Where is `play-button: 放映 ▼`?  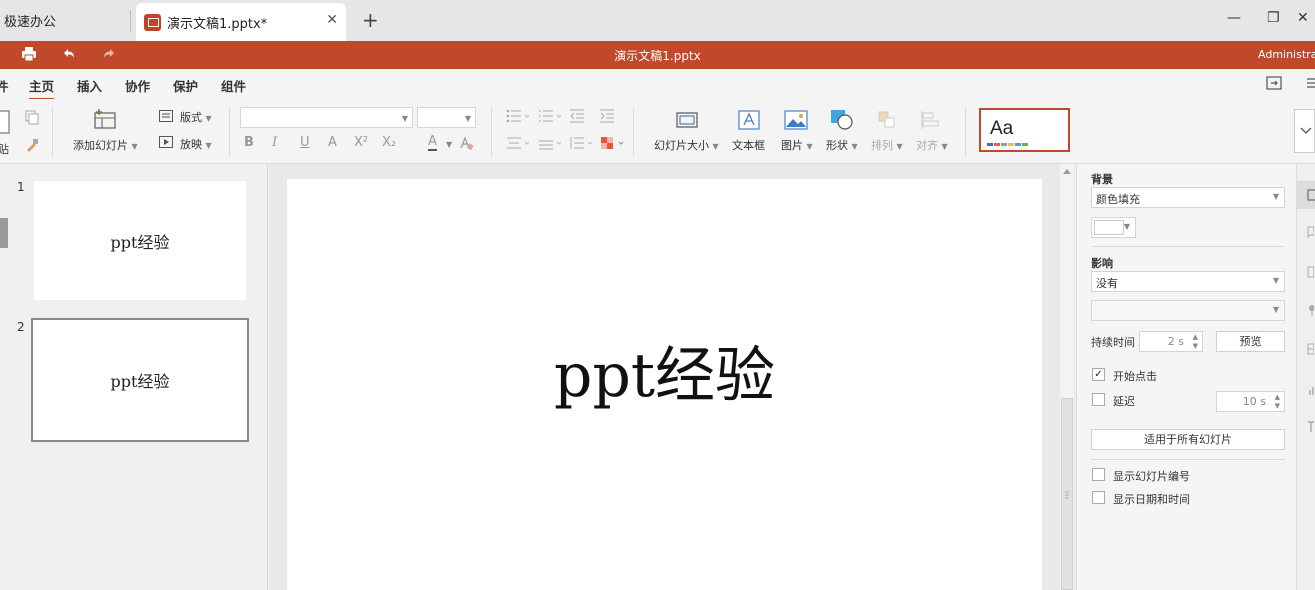 play-button: 放映 ▼ is located at coordinates (196, 144).